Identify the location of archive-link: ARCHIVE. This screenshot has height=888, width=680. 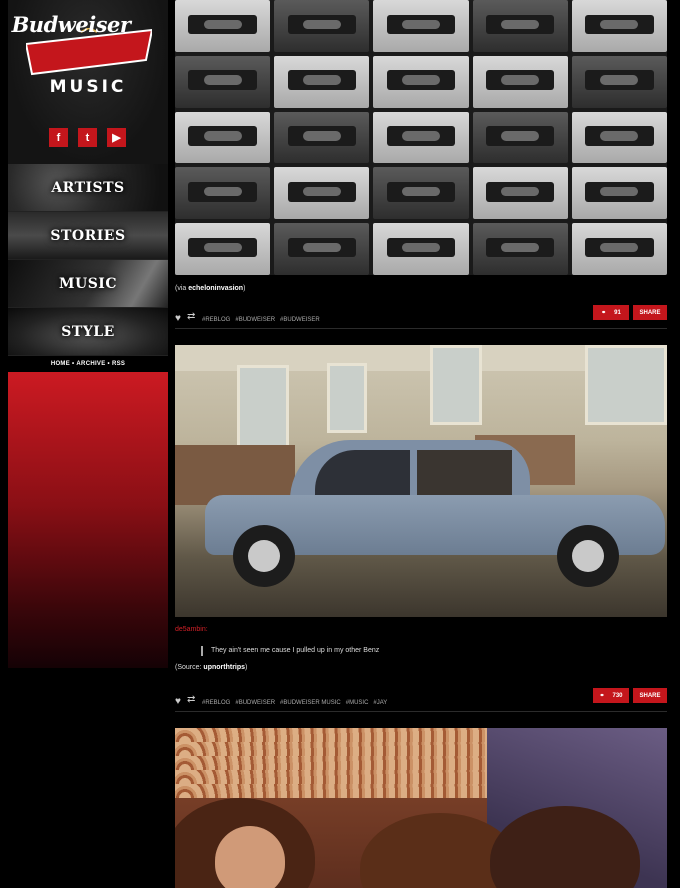
(90, 364).